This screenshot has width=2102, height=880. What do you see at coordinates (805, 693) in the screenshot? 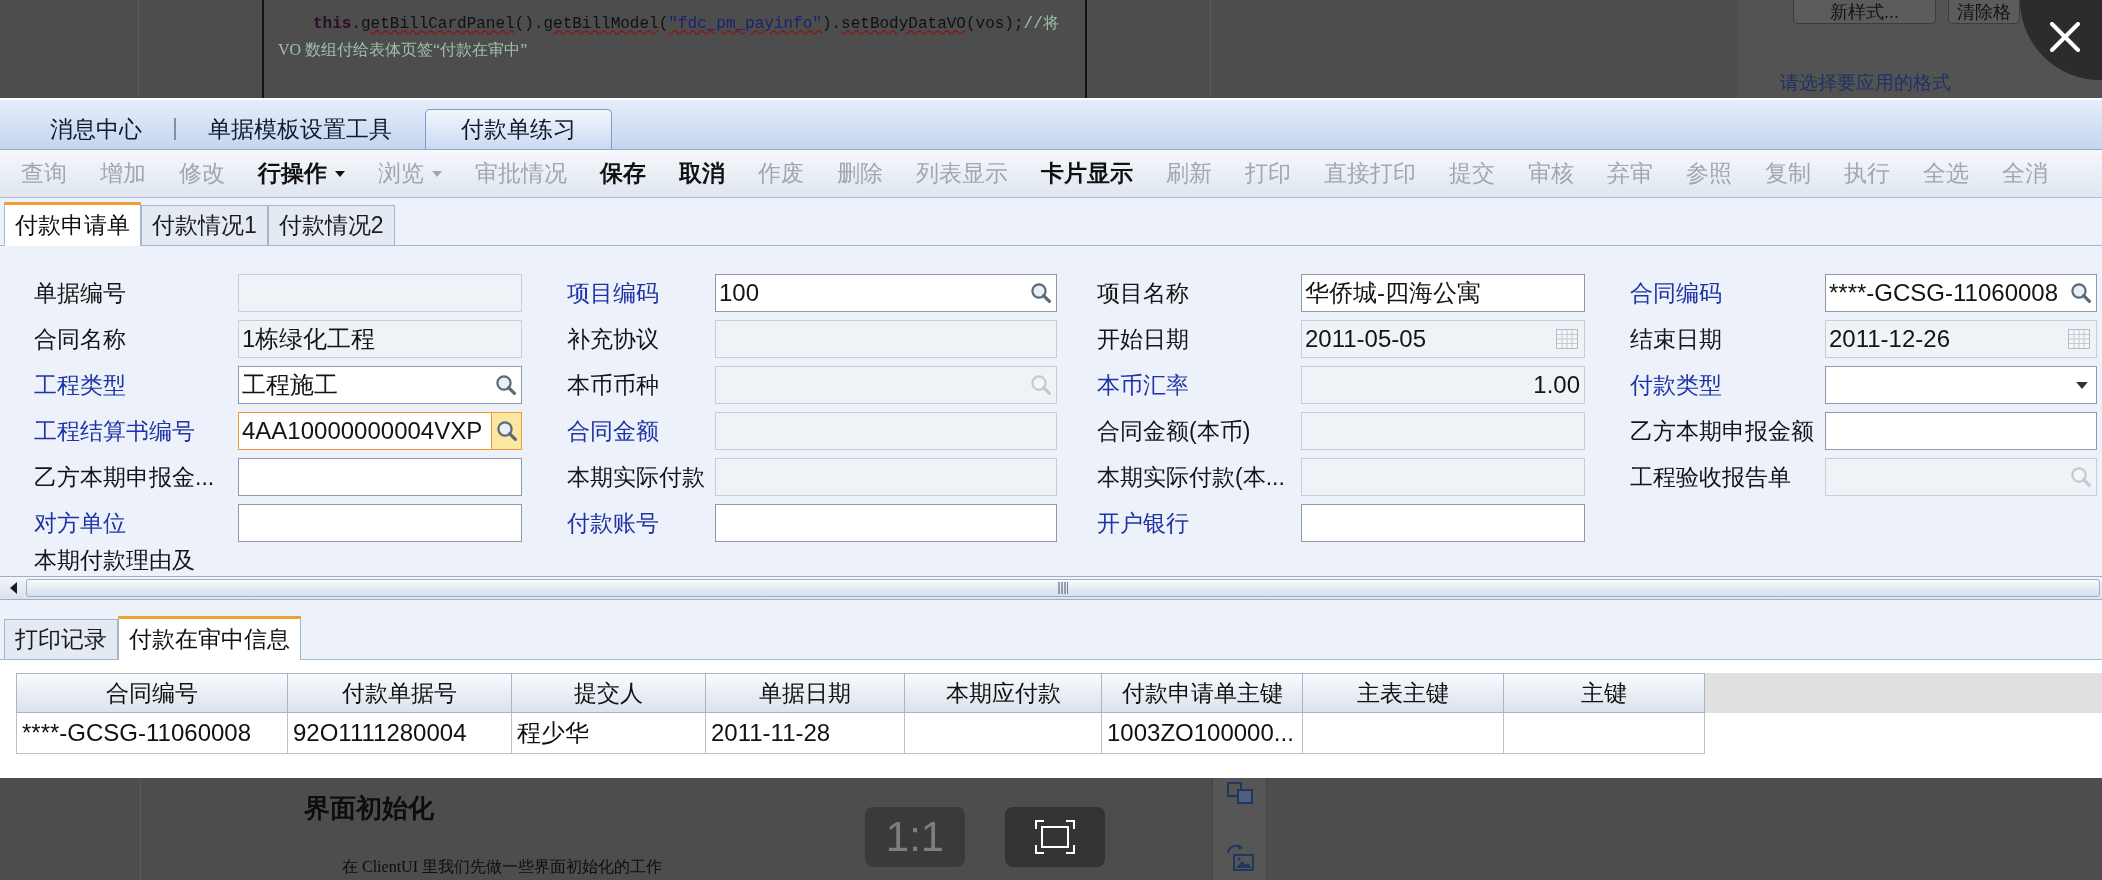
I see `column-header: 单据日期` at bounding box center [805, 693].